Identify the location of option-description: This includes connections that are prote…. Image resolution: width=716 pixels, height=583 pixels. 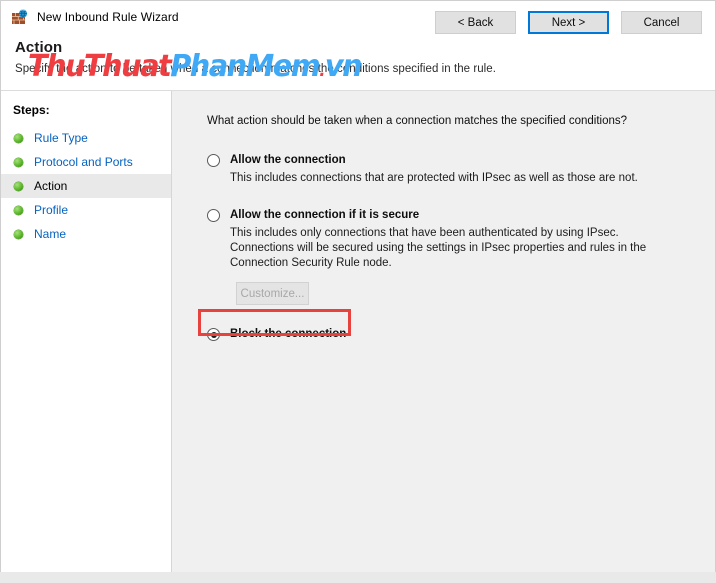
(434, 178).